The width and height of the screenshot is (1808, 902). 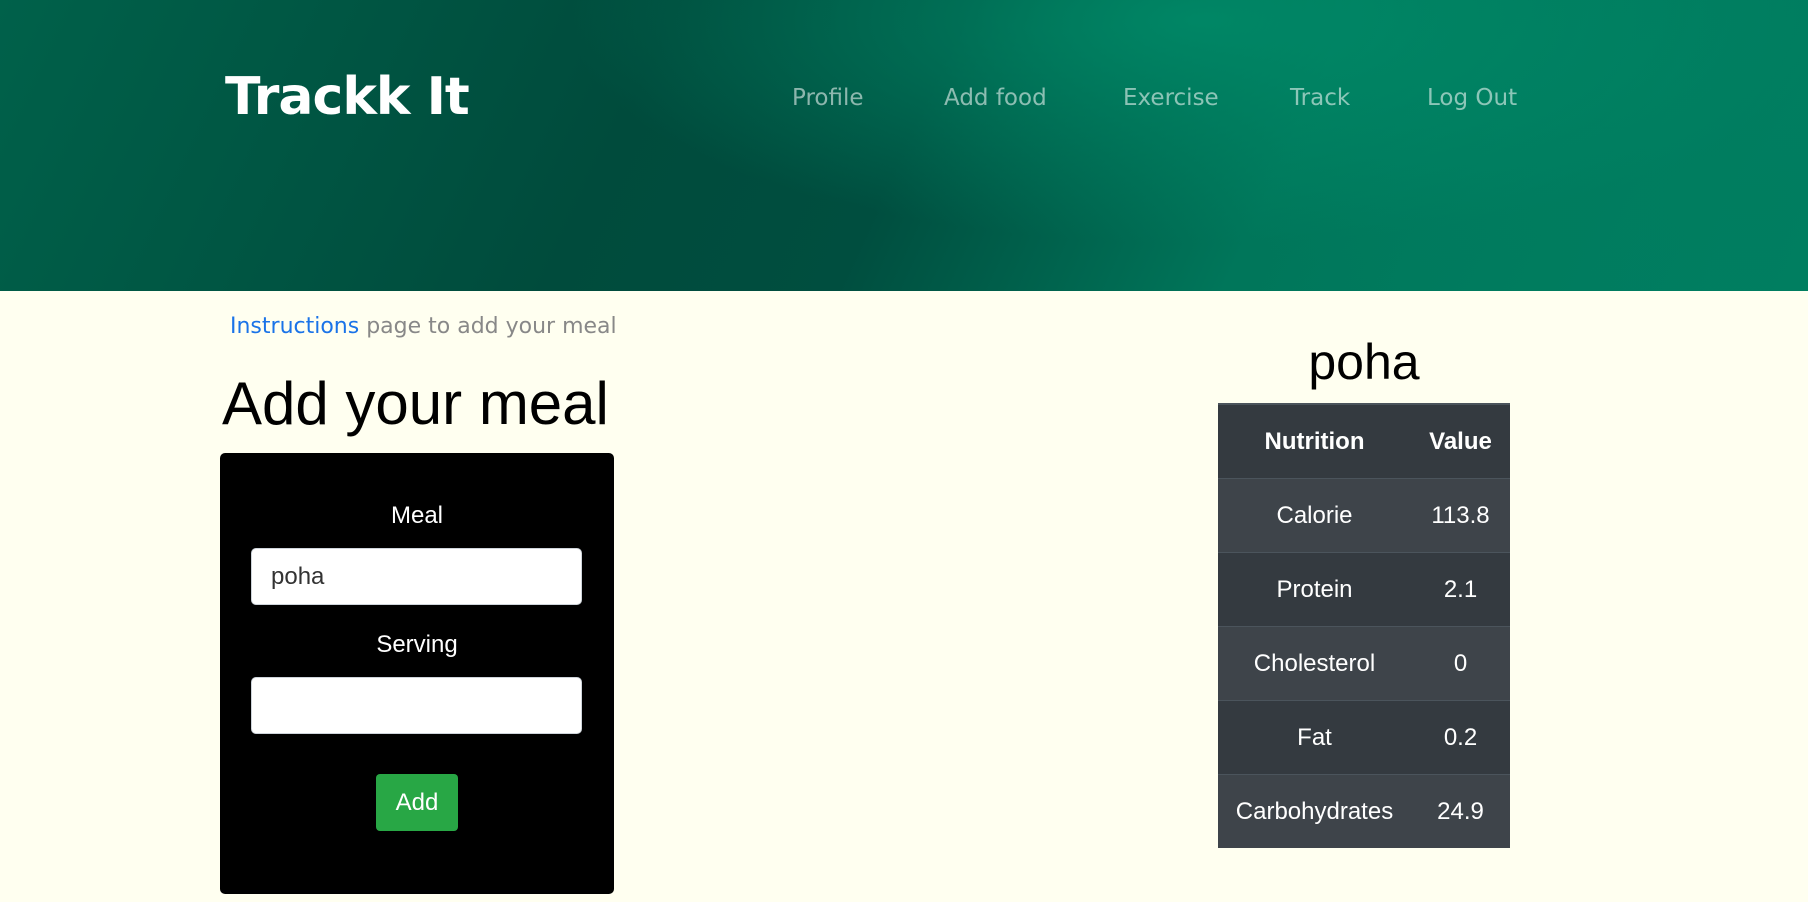 I want to click on table-row: Protein 2.1, so click(x=1364, y=589).